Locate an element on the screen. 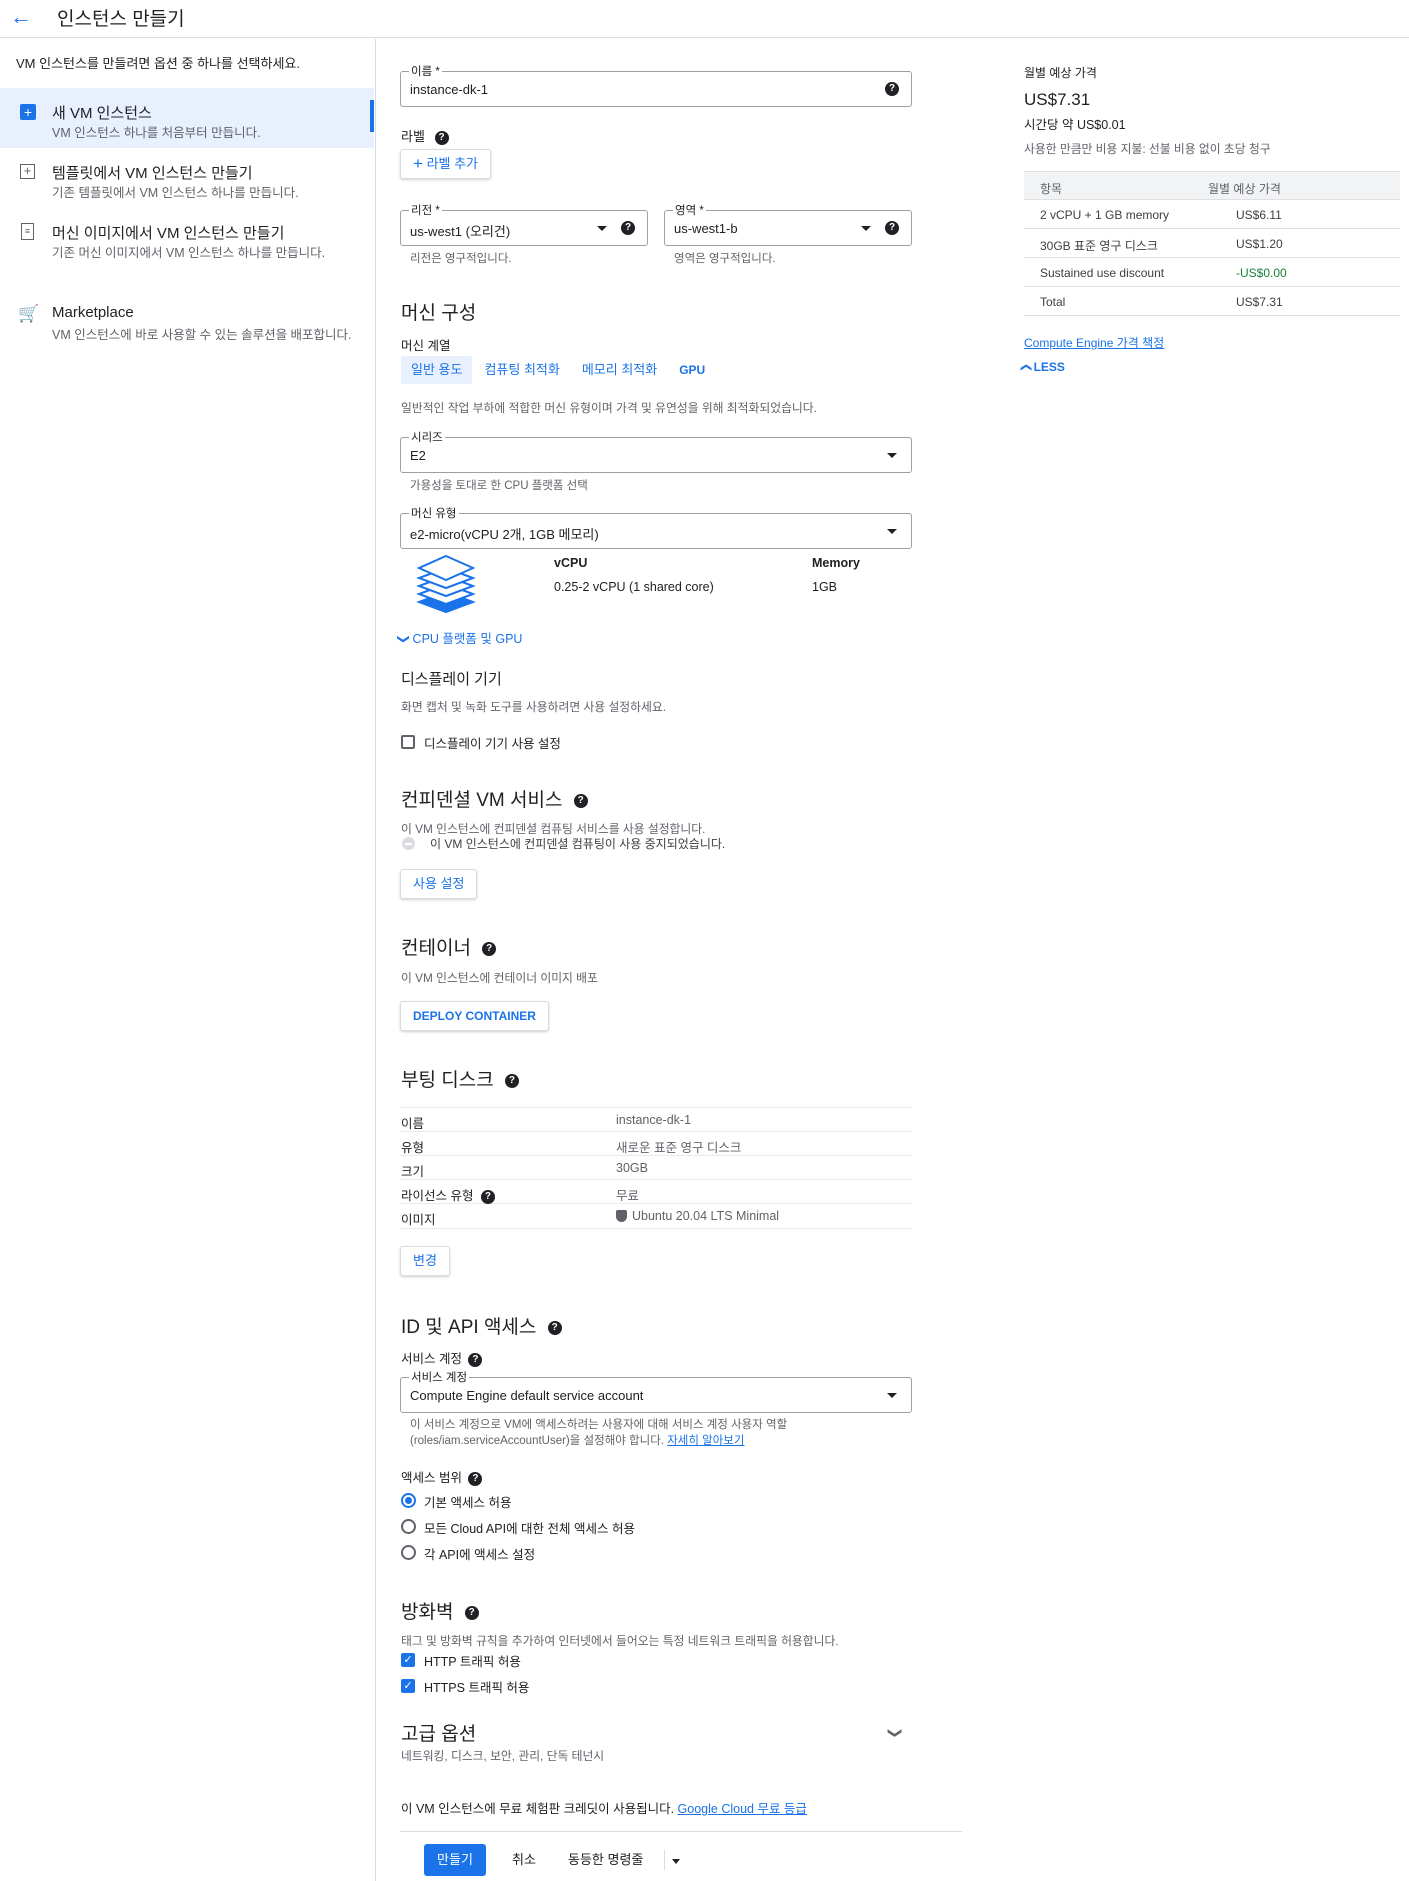  scope-custom-label: 각 API에 액세스 설정 is located at coordinates (480, 1555).